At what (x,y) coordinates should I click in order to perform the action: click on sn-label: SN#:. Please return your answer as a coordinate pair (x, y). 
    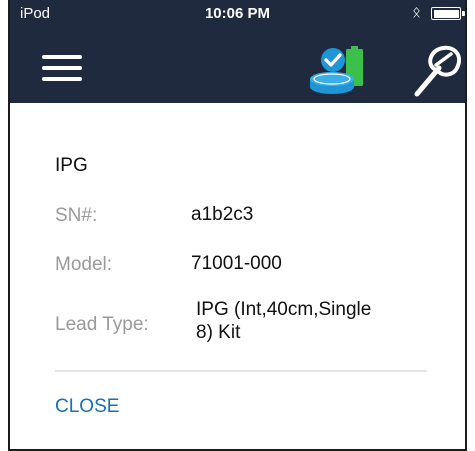
    Looking at the image, I should click on (76, 215).